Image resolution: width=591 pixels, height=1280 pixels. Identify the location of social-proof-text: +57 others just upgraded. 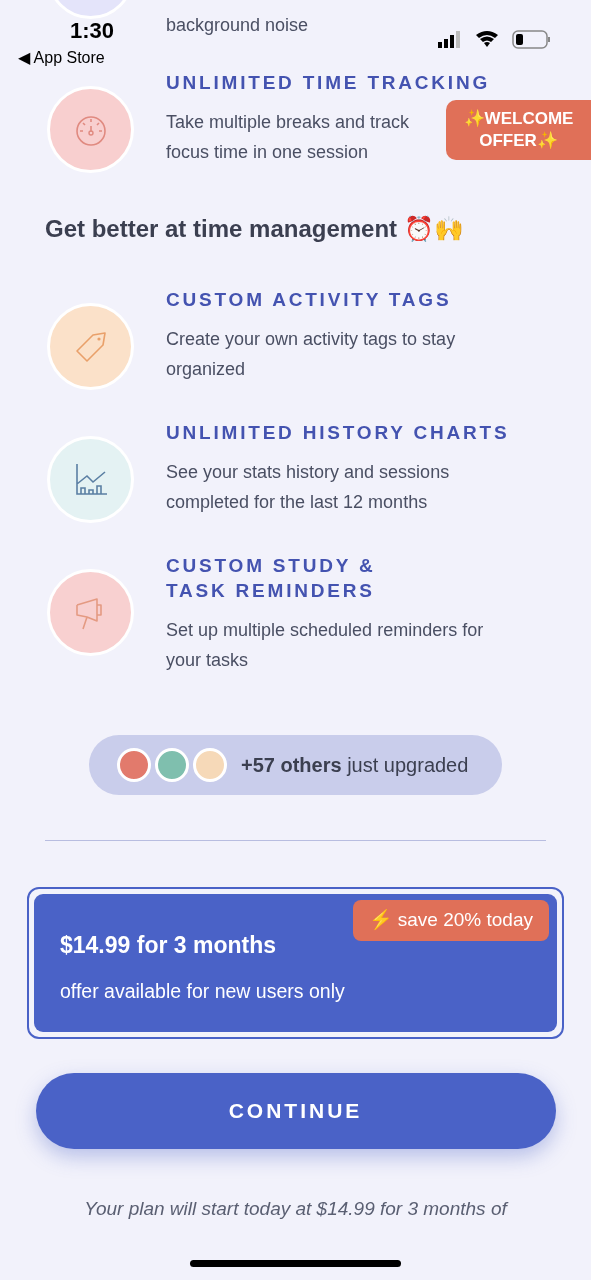
(355, 765).